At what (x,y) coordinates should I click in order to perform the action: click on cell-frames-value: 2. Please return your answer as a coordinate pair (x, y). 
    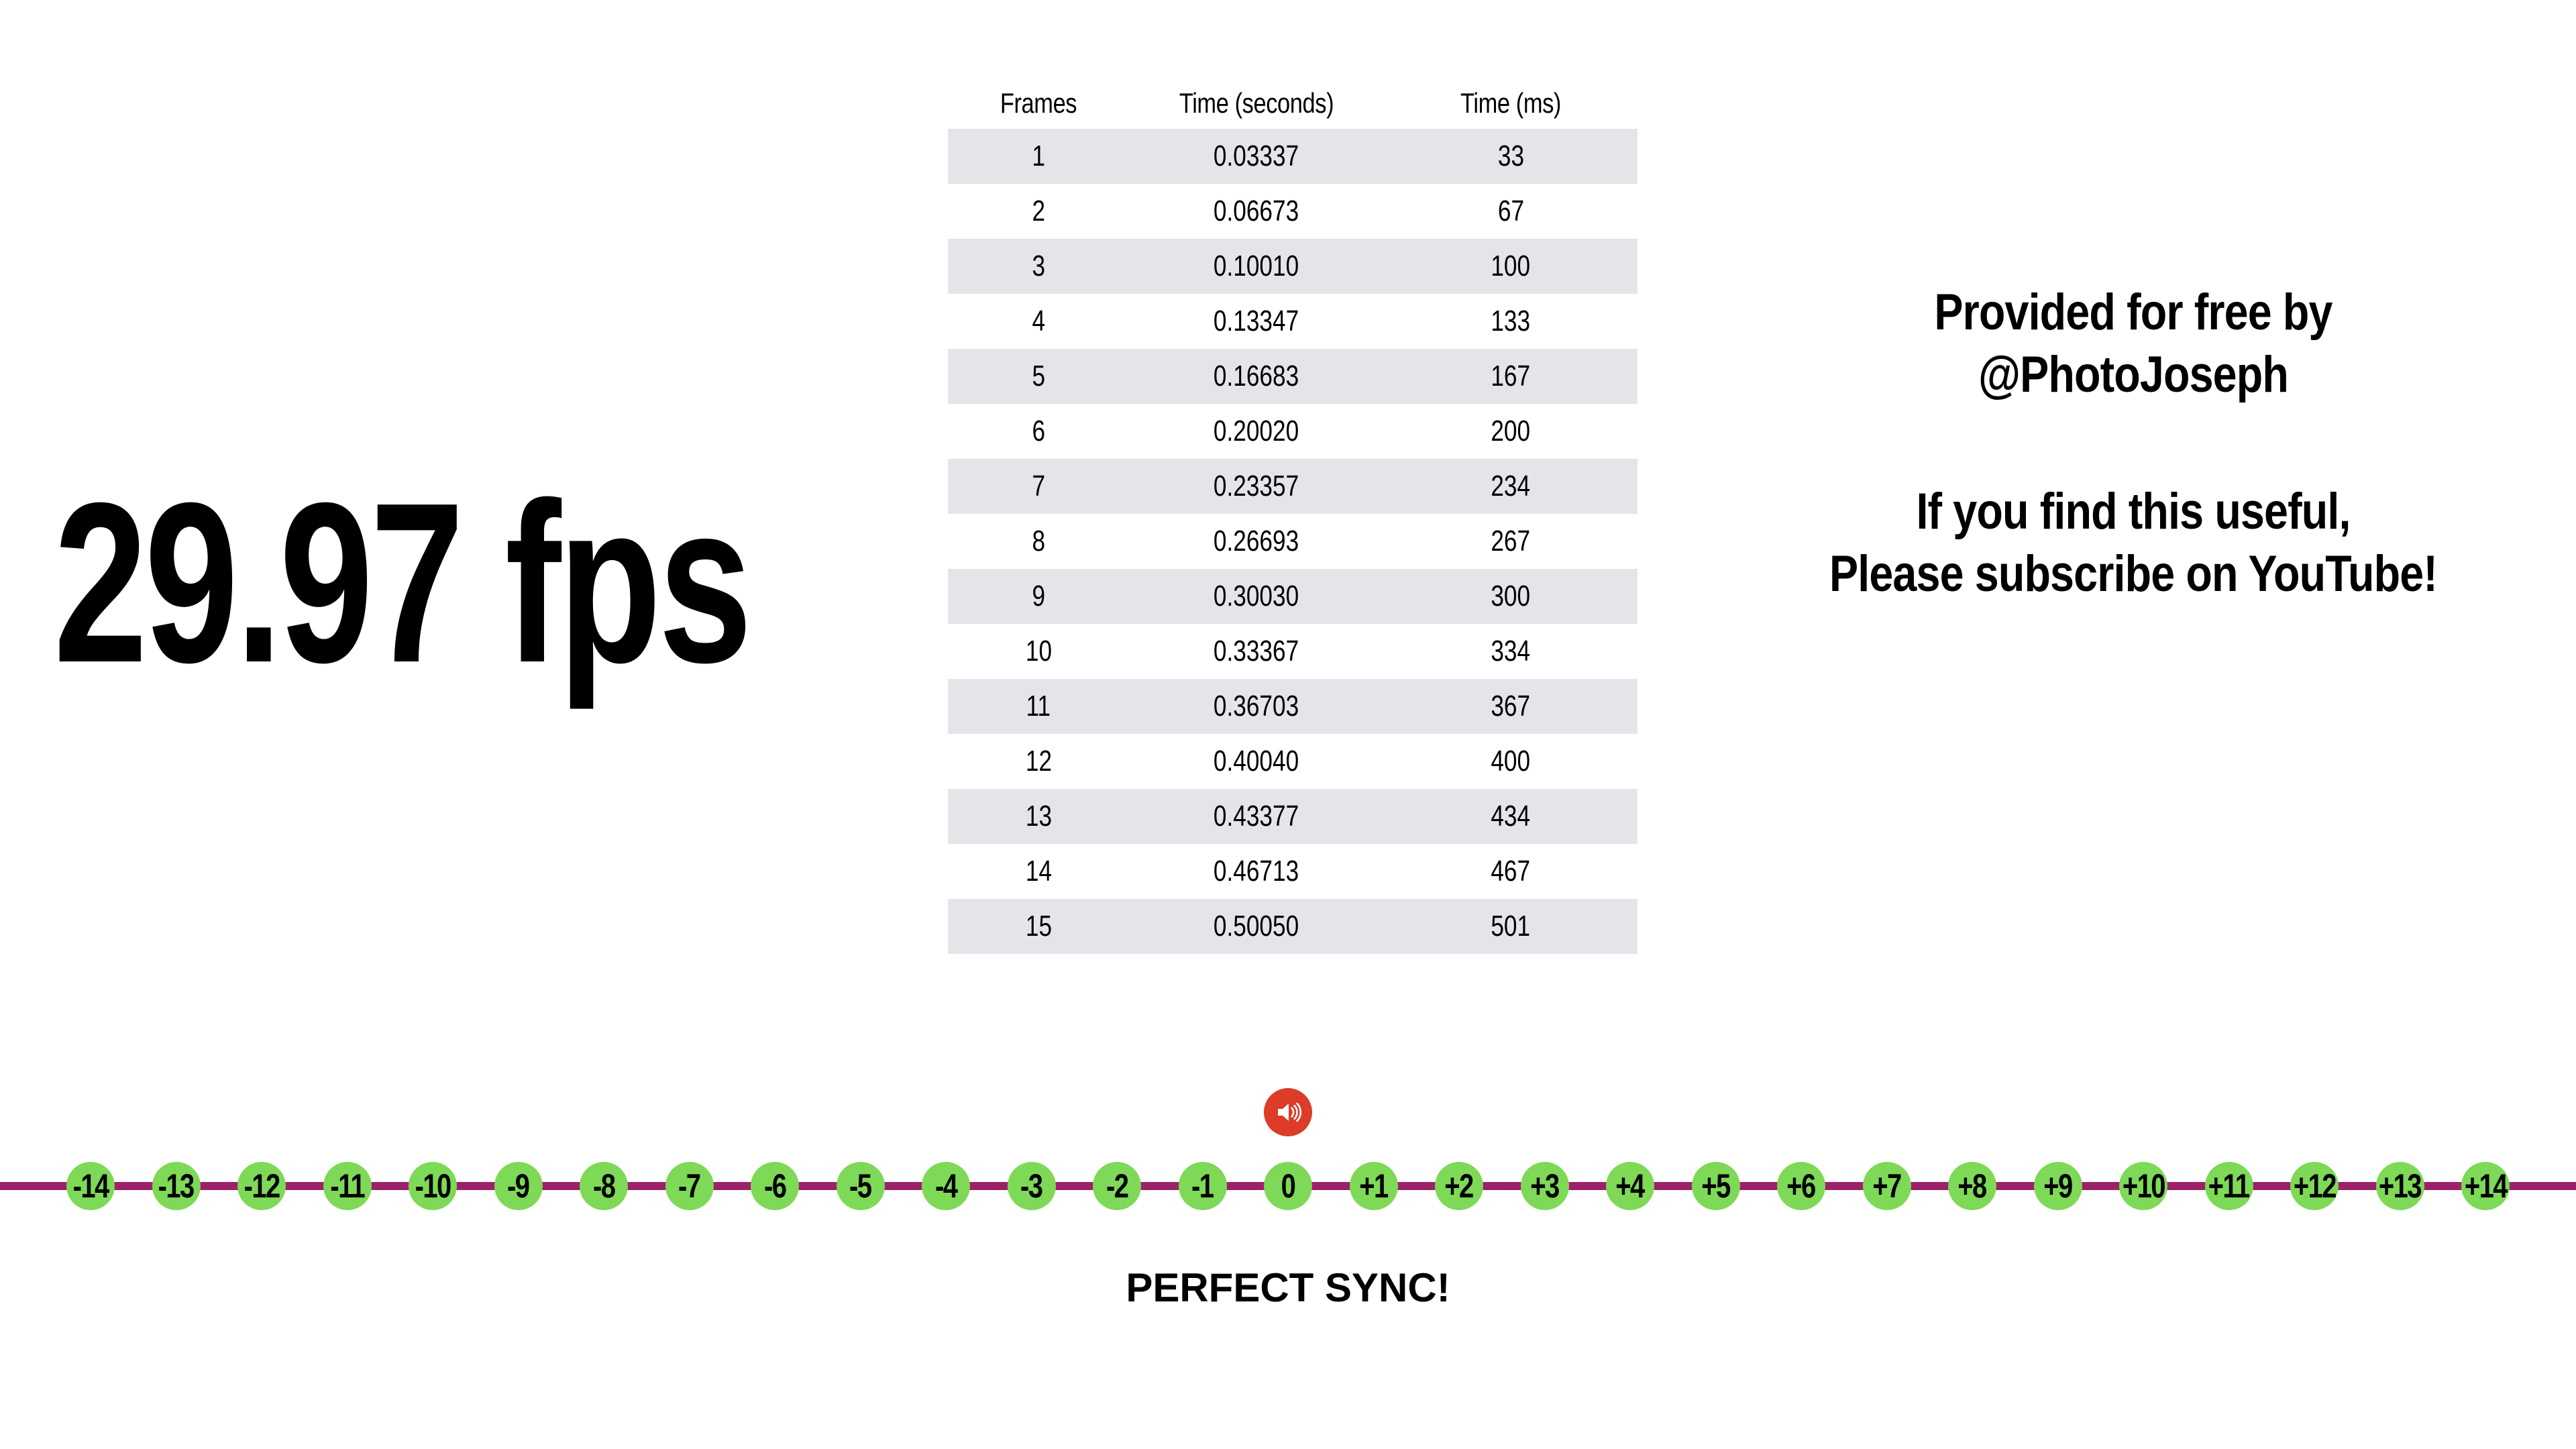
    Looking at the image, I should click on (1038, 211).